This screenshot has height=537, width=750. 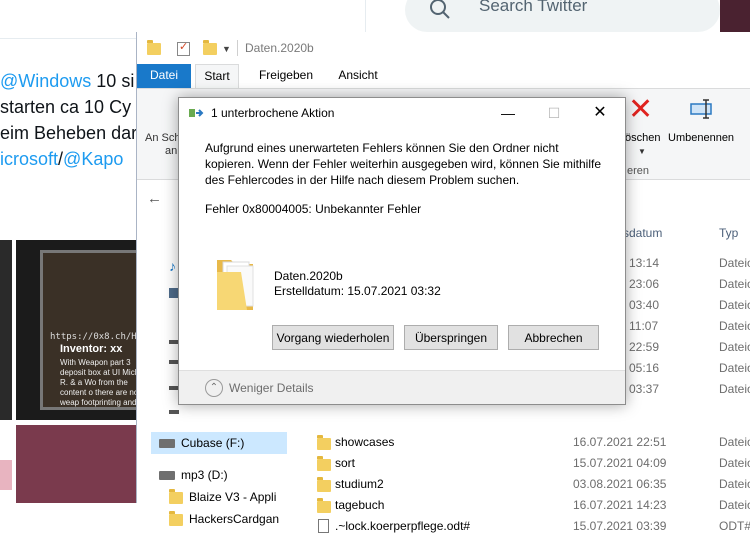 What do you see at coordinates (286, 76) in the screenshot?
I see `tab-freigeben: Freigeben` at bounding box center [286, 76].